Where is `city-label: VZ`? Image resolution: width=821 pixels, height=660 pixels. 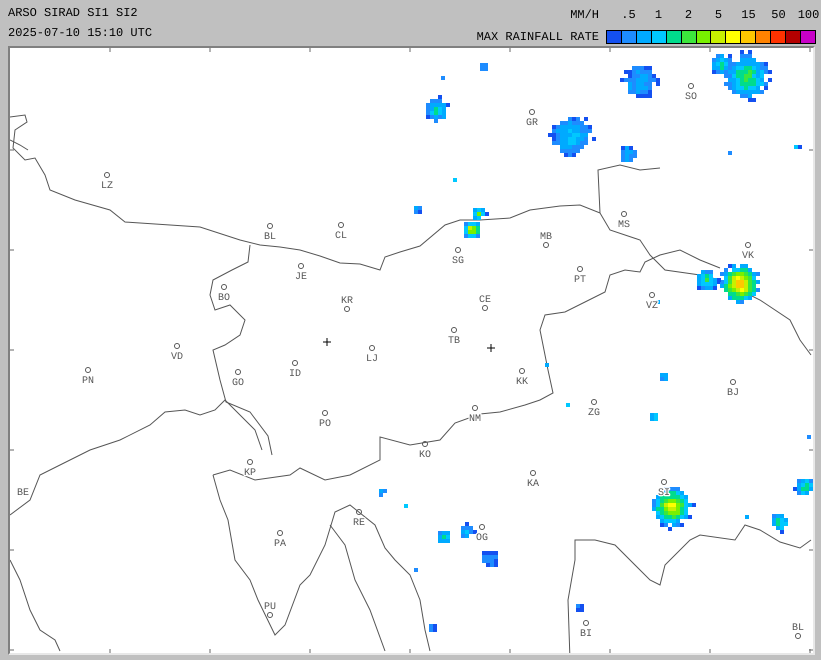
city-label: VZ is located at coordinates (652, 306).